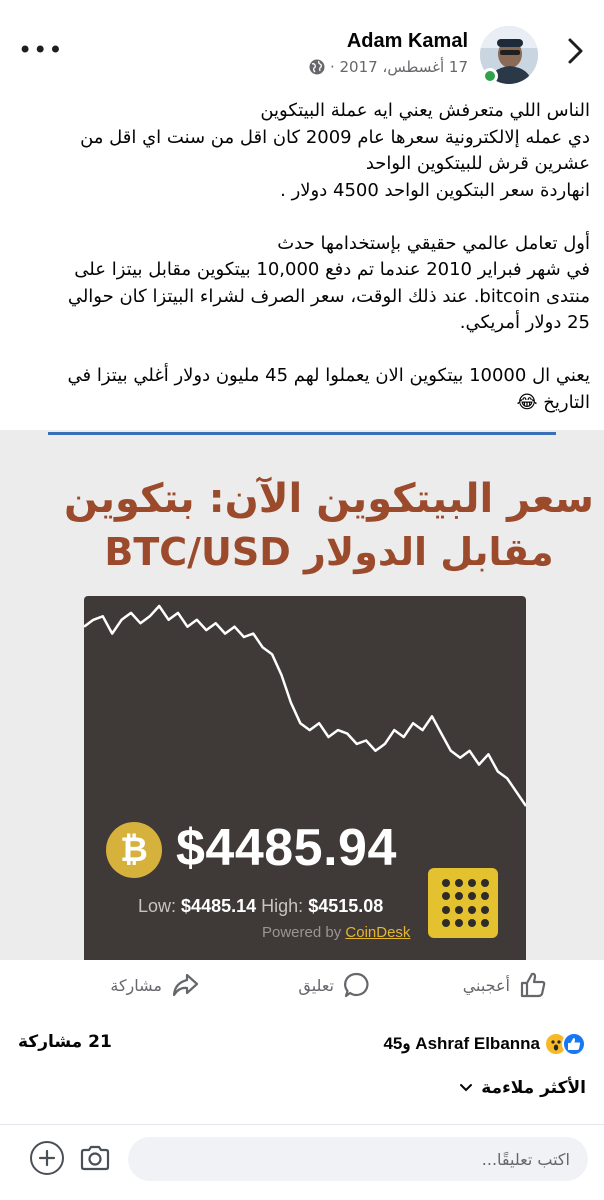  Describe the element at coordinates (490, 76) in the screenshot. I see `online-status-dot` at that location.